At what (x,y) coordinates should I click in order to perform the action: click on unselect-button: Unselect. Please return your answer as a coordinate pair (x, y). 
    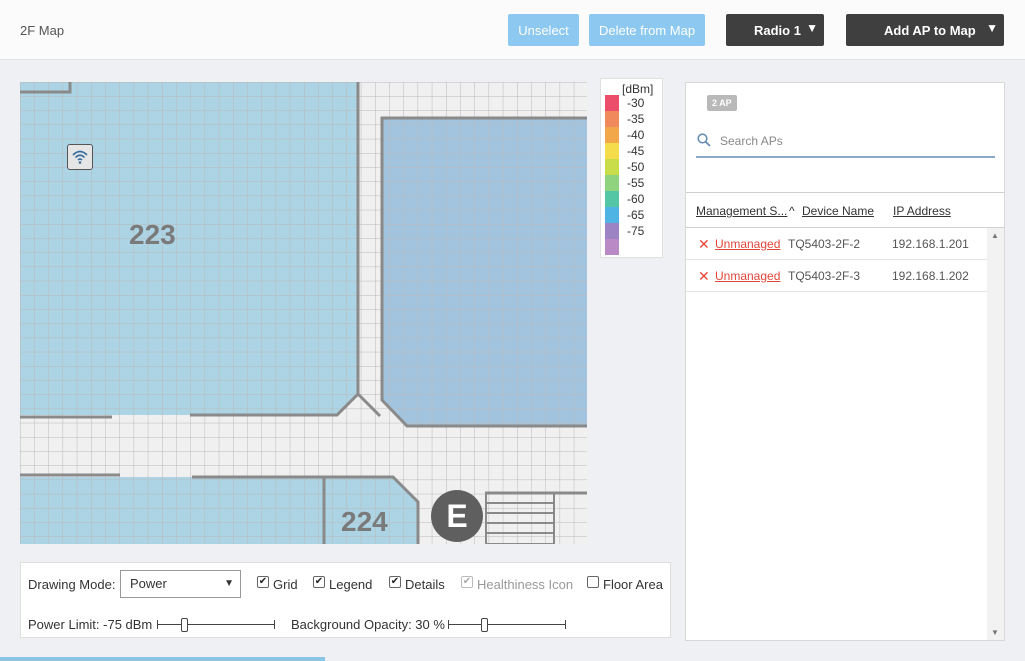
    Looking at the image, I should click on (543, 30).